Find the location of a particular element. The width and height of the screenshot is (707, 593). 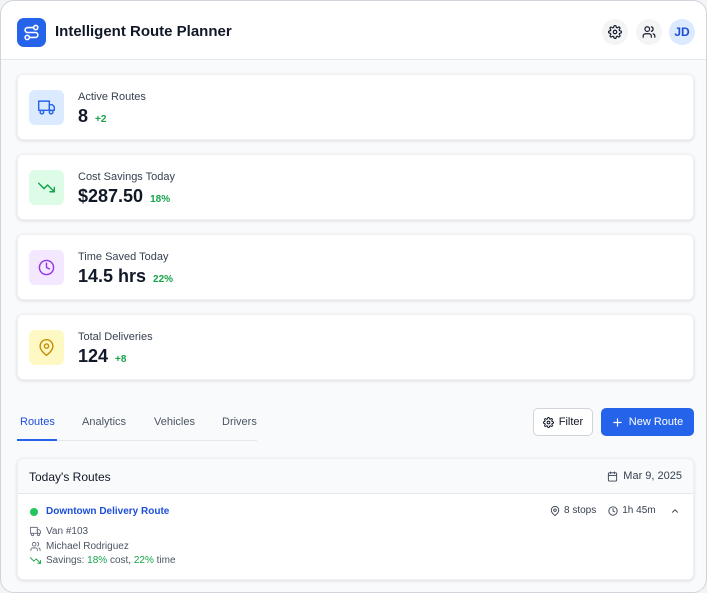

route-status-dot is located at coordinates (34, 512).